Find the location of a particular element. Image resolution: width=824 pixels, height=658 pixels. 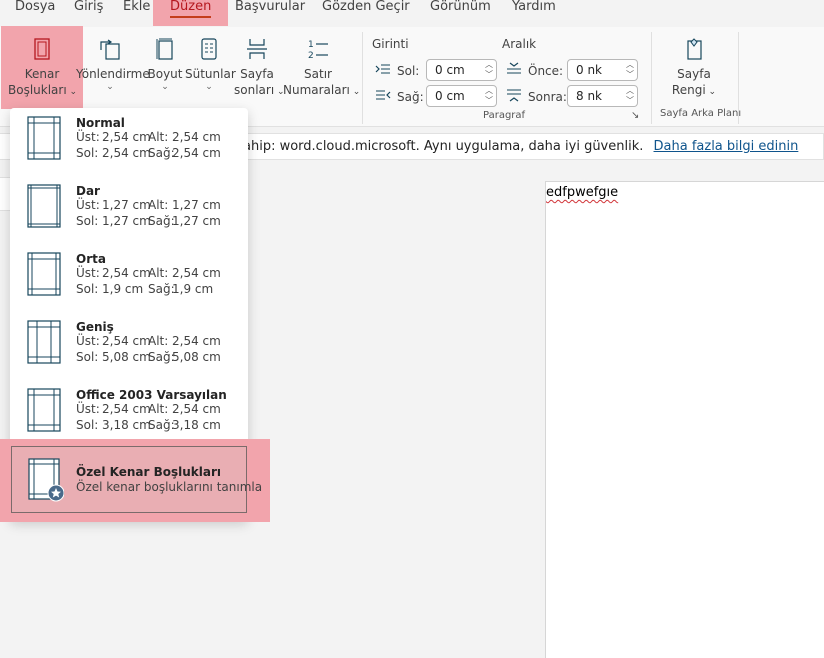

breaks-label-1: Sayfa is located at coordinates (257, 74).